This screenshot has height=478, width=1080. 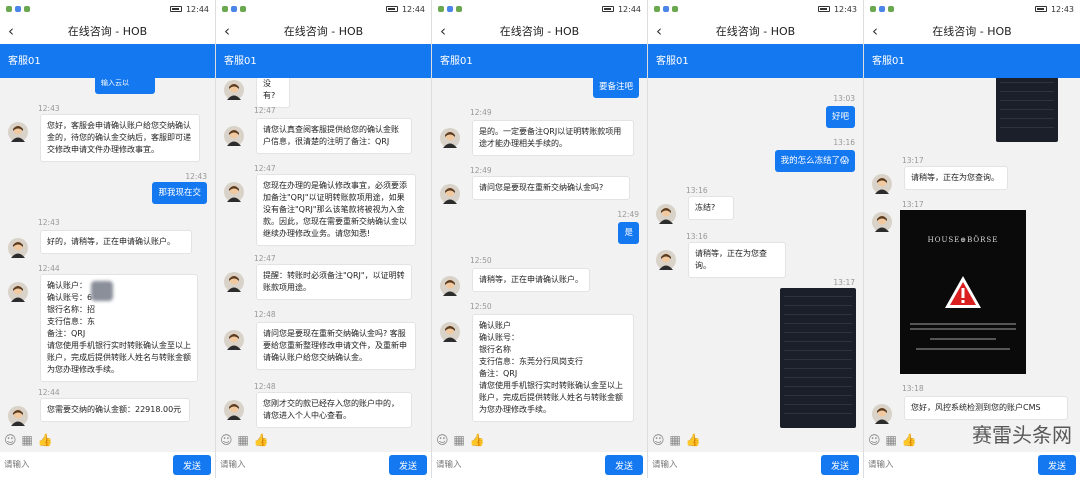 What do you see at coordinates (539, 440) in the screenshot?
I see `chat-toolbar: ☺ ▦ 👍` at bounding box center [539, 440].